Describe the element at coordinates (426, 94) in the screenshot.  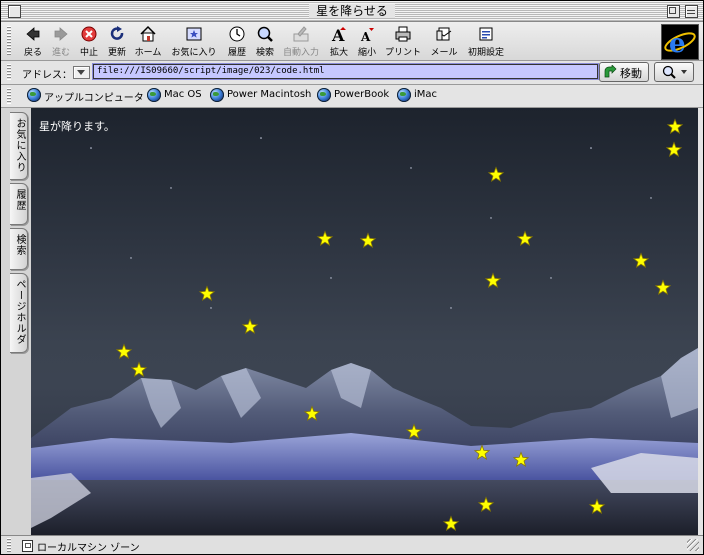
I see `favorite-label: iMac` at that location.